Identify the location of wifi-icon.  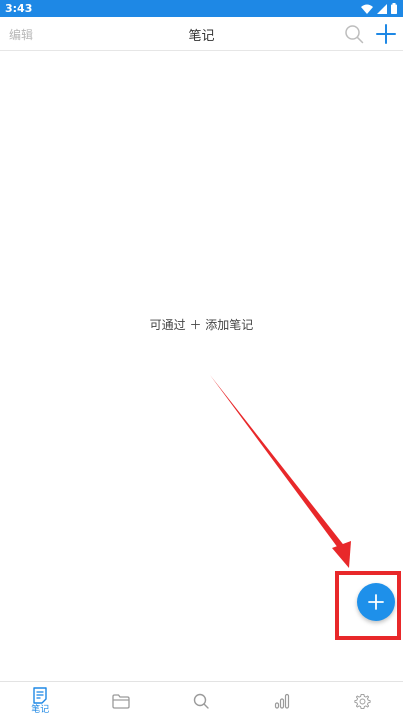
(367, 9).